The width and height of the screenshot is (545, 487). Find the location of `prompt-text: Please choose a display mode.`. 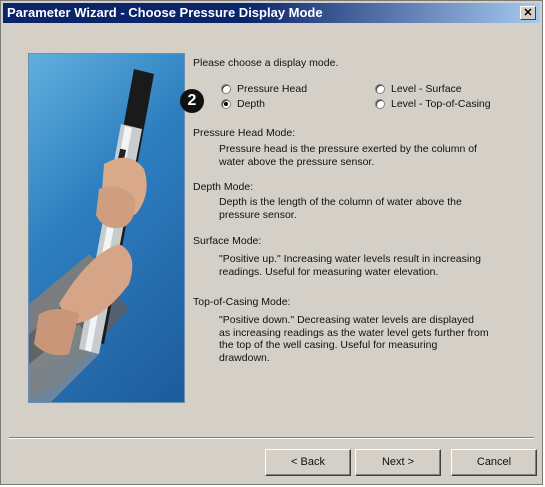

prompt-text: Please choose a display mode. is located at coordinates (266, 63).